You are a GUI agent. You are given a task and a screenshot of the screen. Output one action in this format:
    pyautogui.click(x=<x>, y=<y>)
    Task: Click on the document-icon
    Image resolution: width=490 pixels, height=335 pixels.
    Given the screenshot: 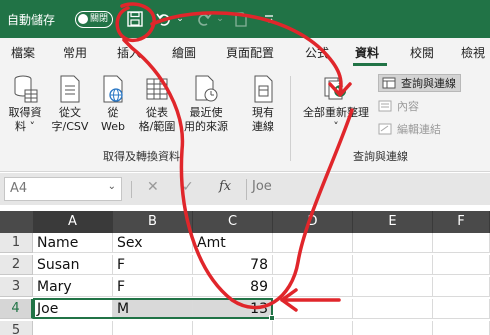 What is the action you would take?
    pyautogui.click(x=241, y=19)
    